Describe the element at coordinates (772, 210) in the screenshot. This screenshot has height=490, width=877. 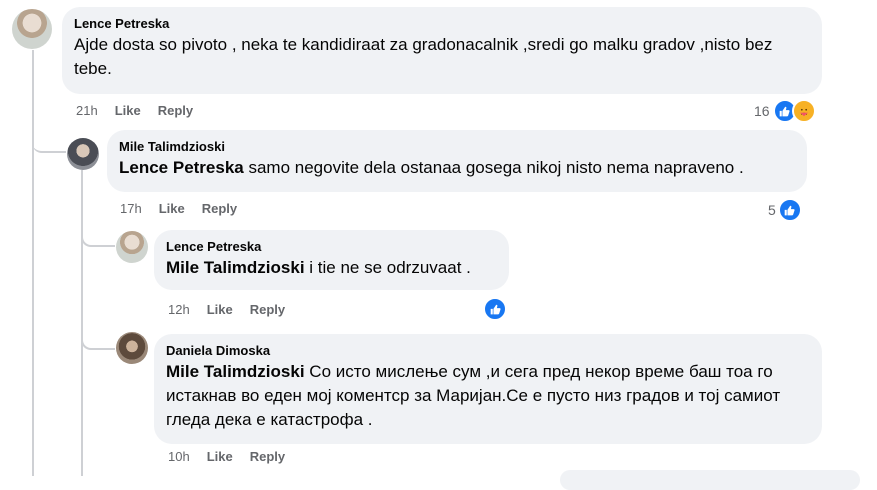
I see `reaction-count: 5` at that location.